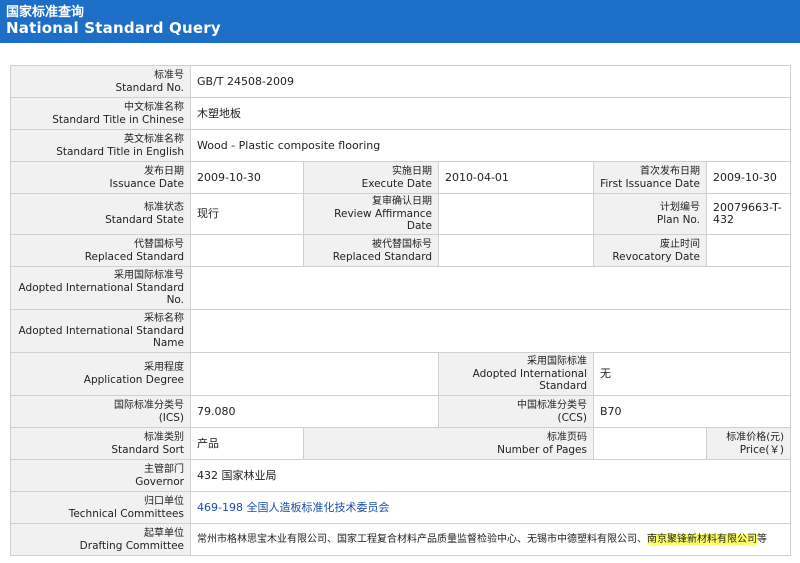 Image resolution: width=800 pixels, height=563 pixels. I want to click on label-replaced-standard: 代替国标号 Replaced Standard, so click(100, 250).